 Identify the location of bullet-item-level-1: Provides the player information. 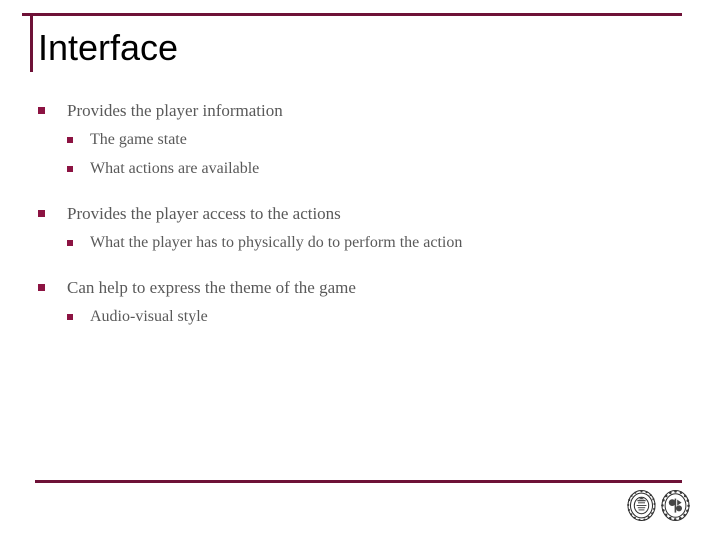
(360, 110).